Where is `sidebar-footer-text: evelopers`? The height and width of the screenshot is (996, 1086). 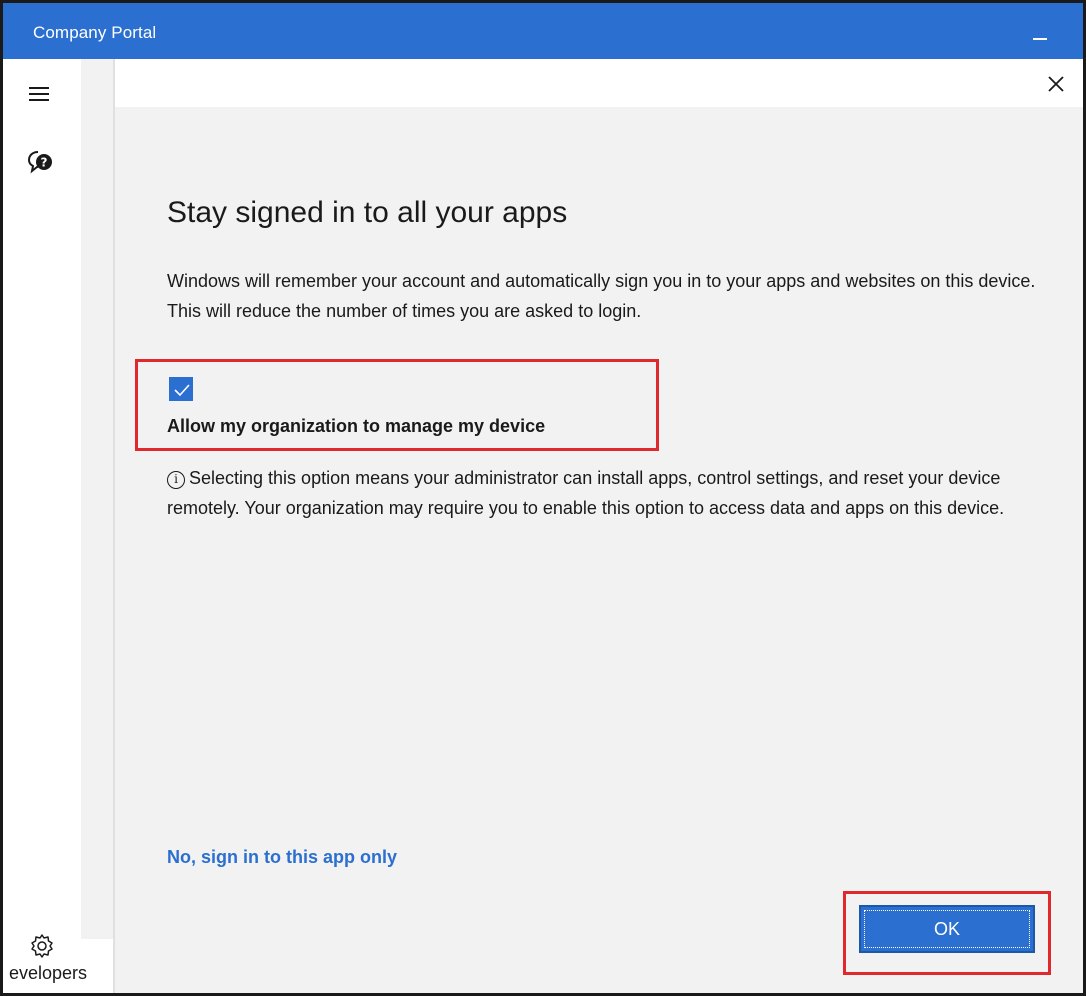 sidebar-footer-text: evelopers is located at coordinates (48, 973).